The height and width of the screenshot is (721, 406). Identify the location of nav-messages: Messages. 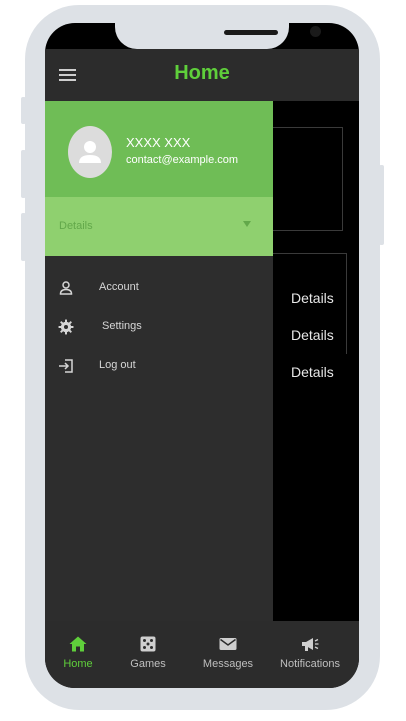
(228, 654).